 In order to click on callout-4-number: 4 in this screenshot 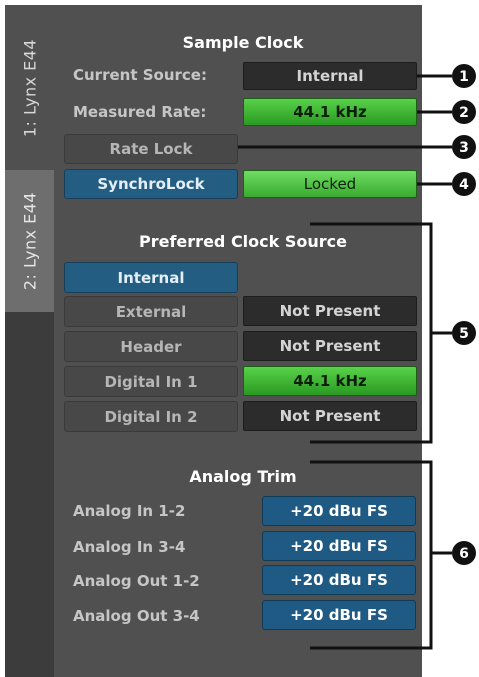, I will do `click(464, 185)`.